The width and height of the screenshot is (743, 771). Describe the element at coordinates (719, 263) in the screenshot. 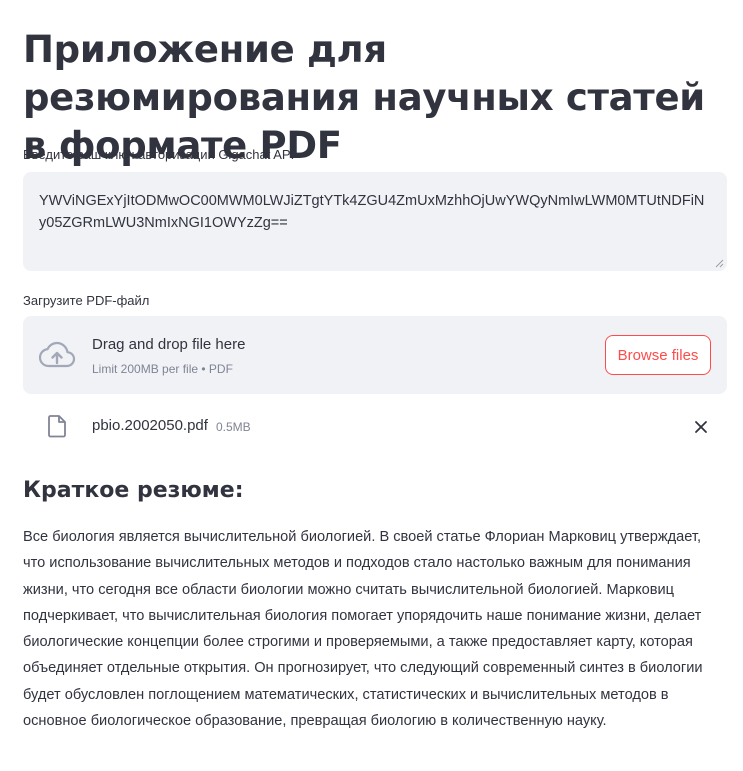

I see `resize-handle-icon` at that location.